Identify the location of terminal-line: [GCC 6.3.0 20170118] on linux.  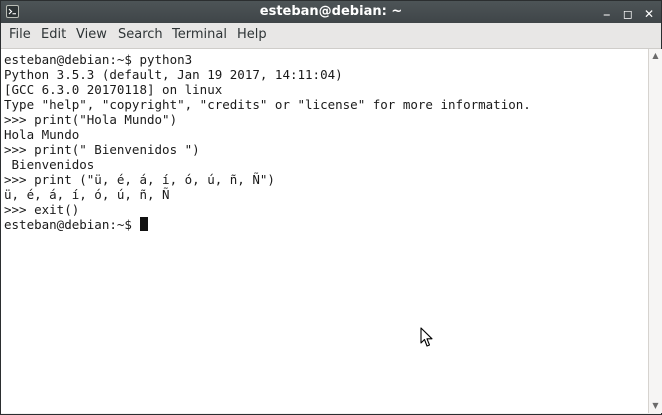
(113, 89).